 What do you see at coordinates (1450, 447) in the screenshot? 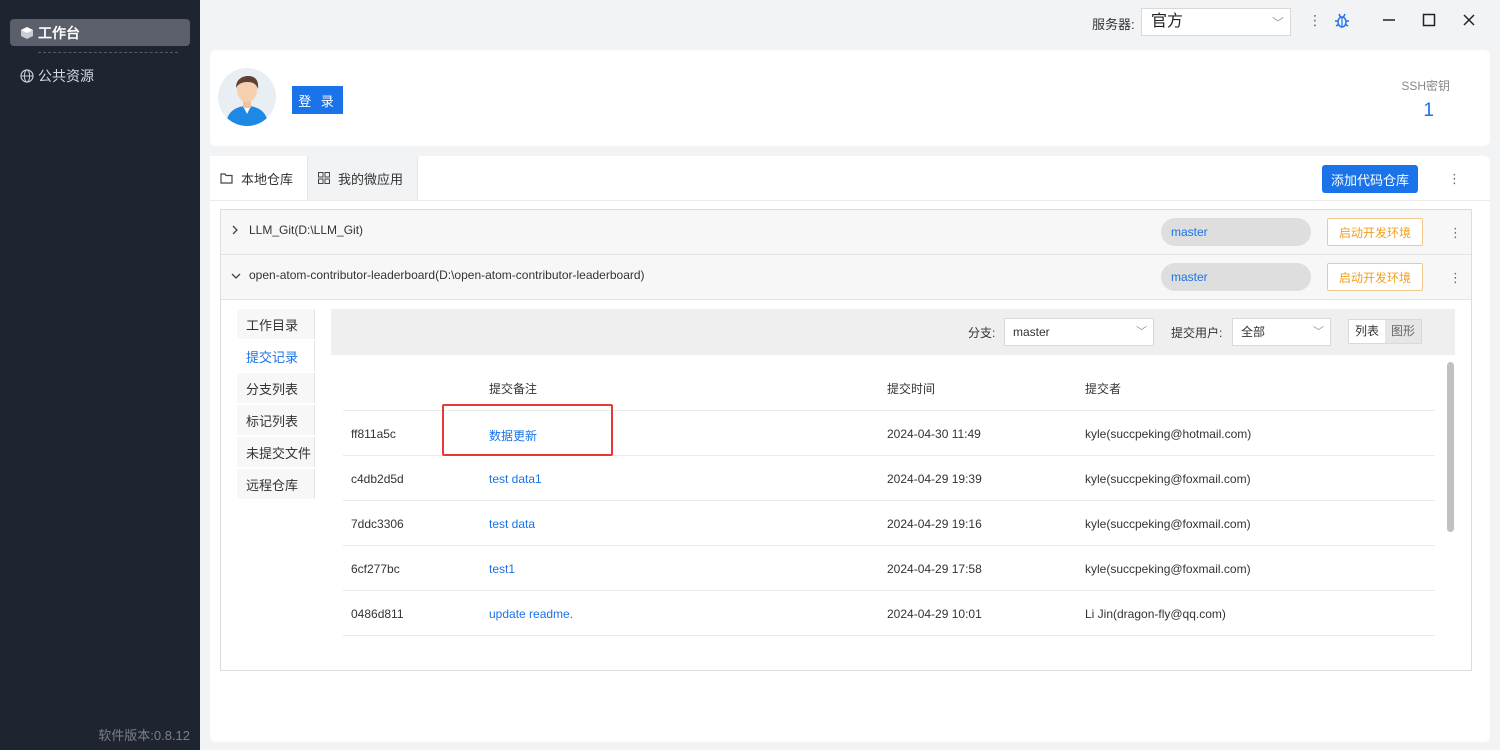
I see `table-scrollbar` at bounding box center [1450, 447].